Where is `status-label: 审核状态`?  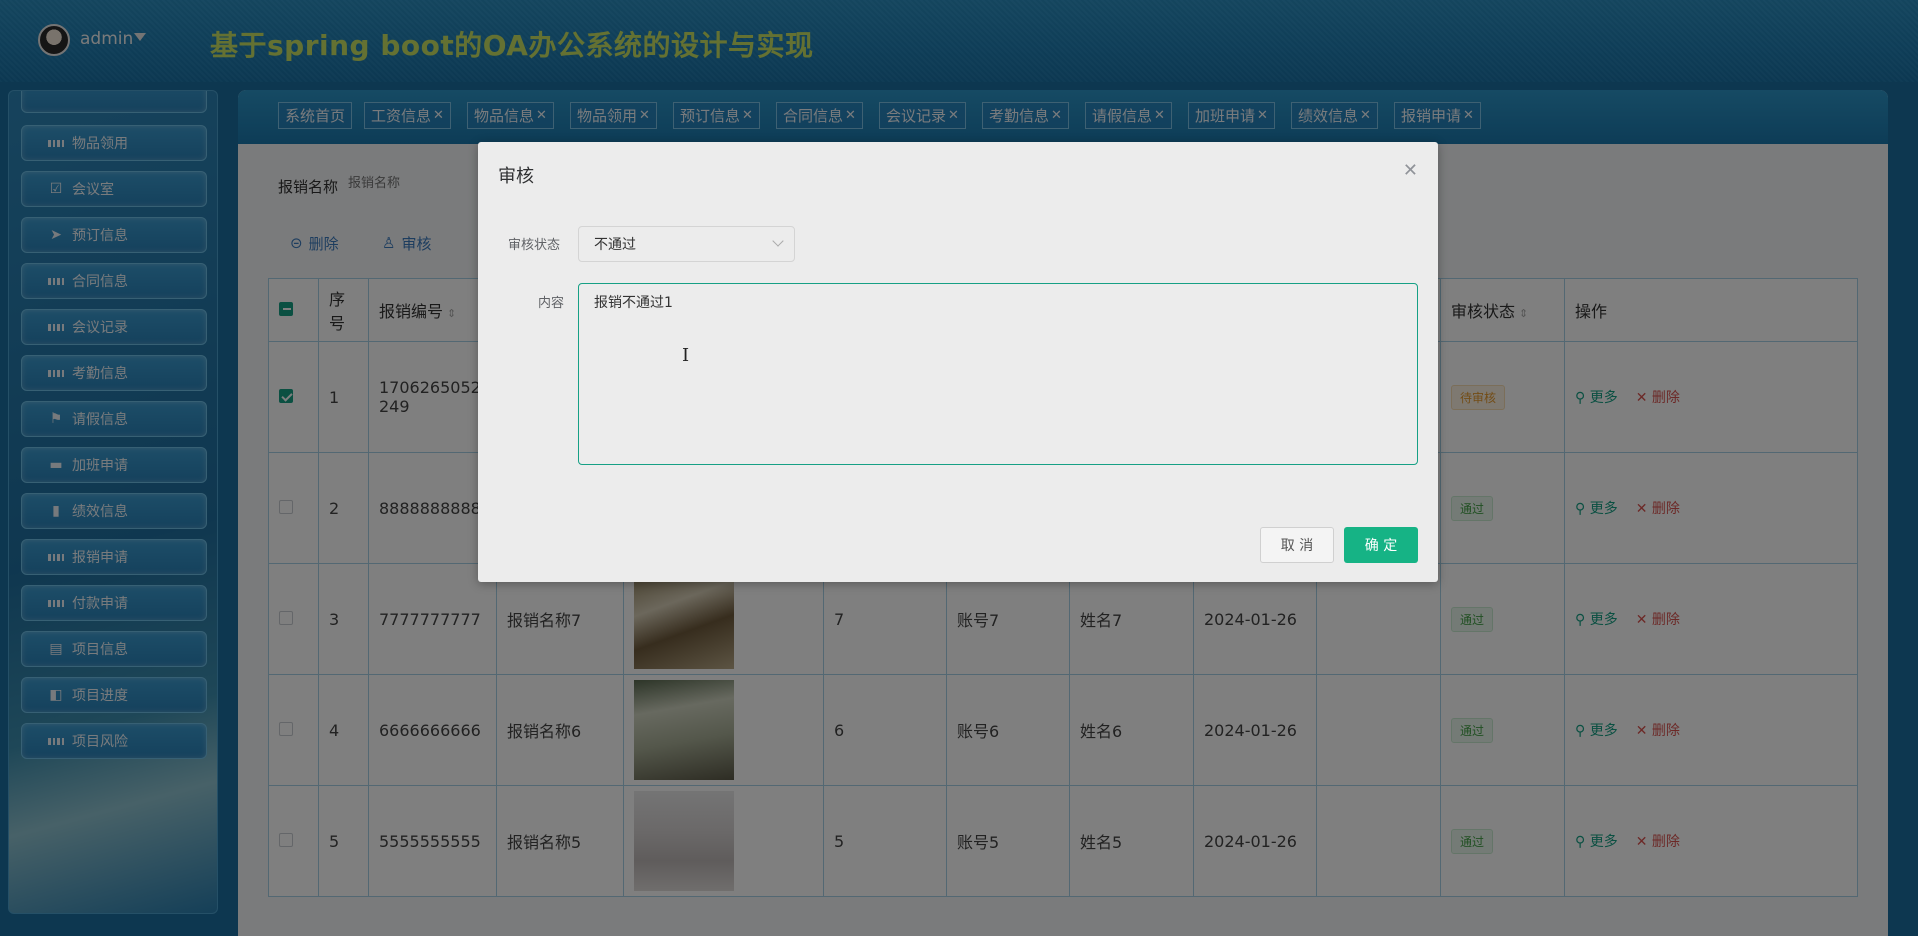
status-label: 审核状态 is located at coordinates (534, 245).